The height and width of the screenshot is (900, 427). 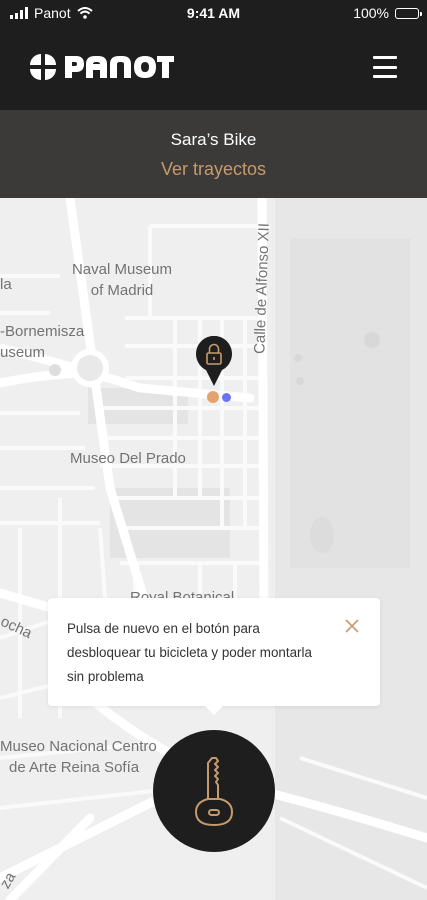 I want to click on map-label-naval-museum: Naval Museum of Madrid, so click(x=122, y=280).